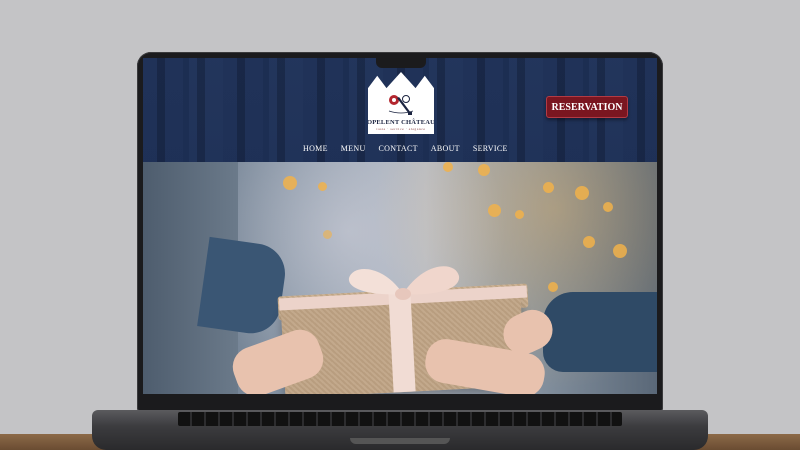 The image size is (800, 450). I want to click on main-nav: HOME MENU CONTACT ABOUT SERVICE, so click(405, 148).